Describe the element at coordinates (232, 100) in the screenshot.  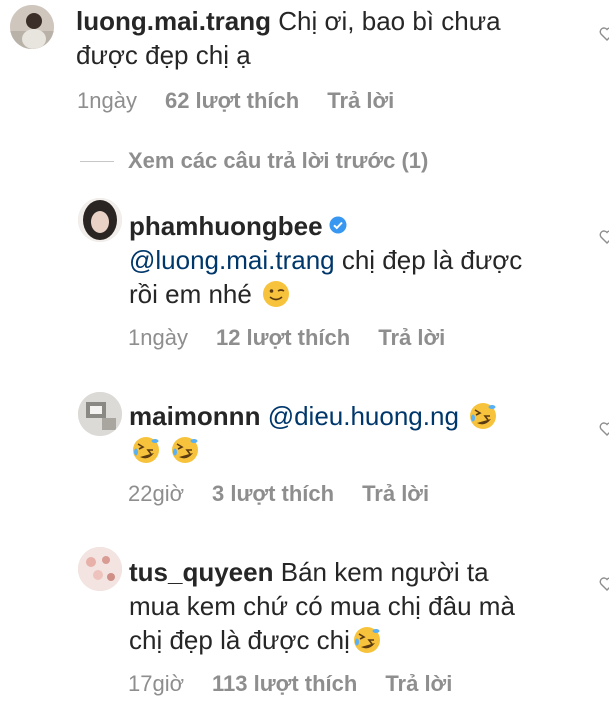
I see `likes-count: 62 lượt thích` at that location.